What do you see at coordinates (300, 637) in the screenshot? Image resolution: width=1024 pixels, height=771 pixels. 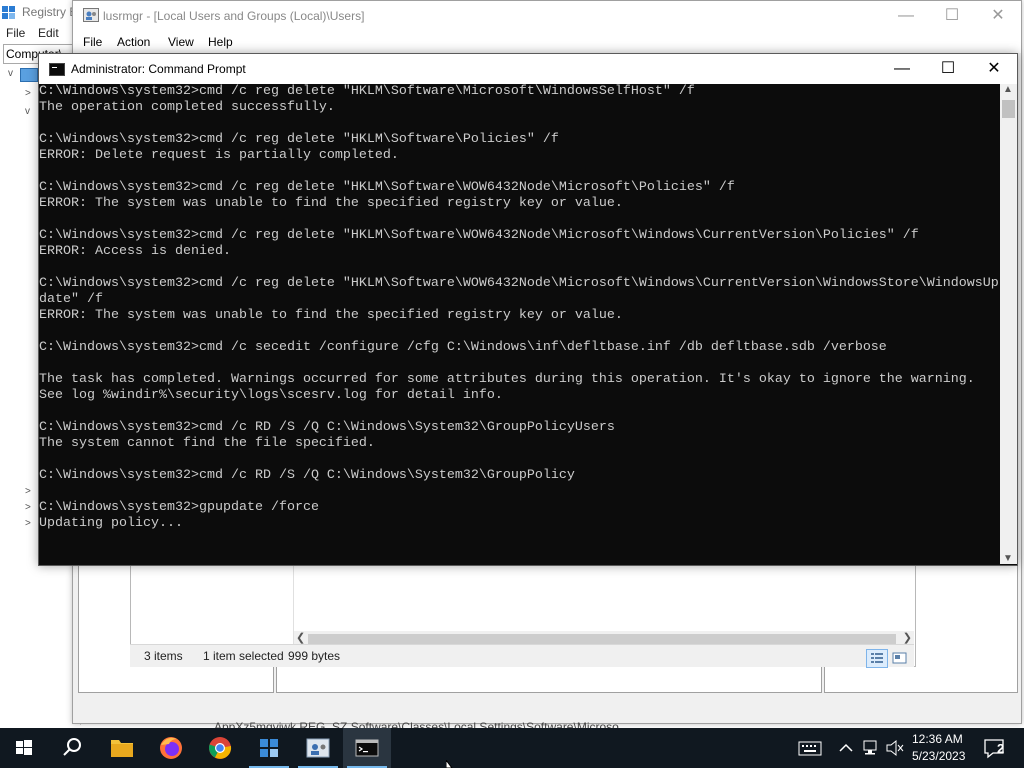 I see `scroll-left-icon: ❮` at bounding box center [300, 637].